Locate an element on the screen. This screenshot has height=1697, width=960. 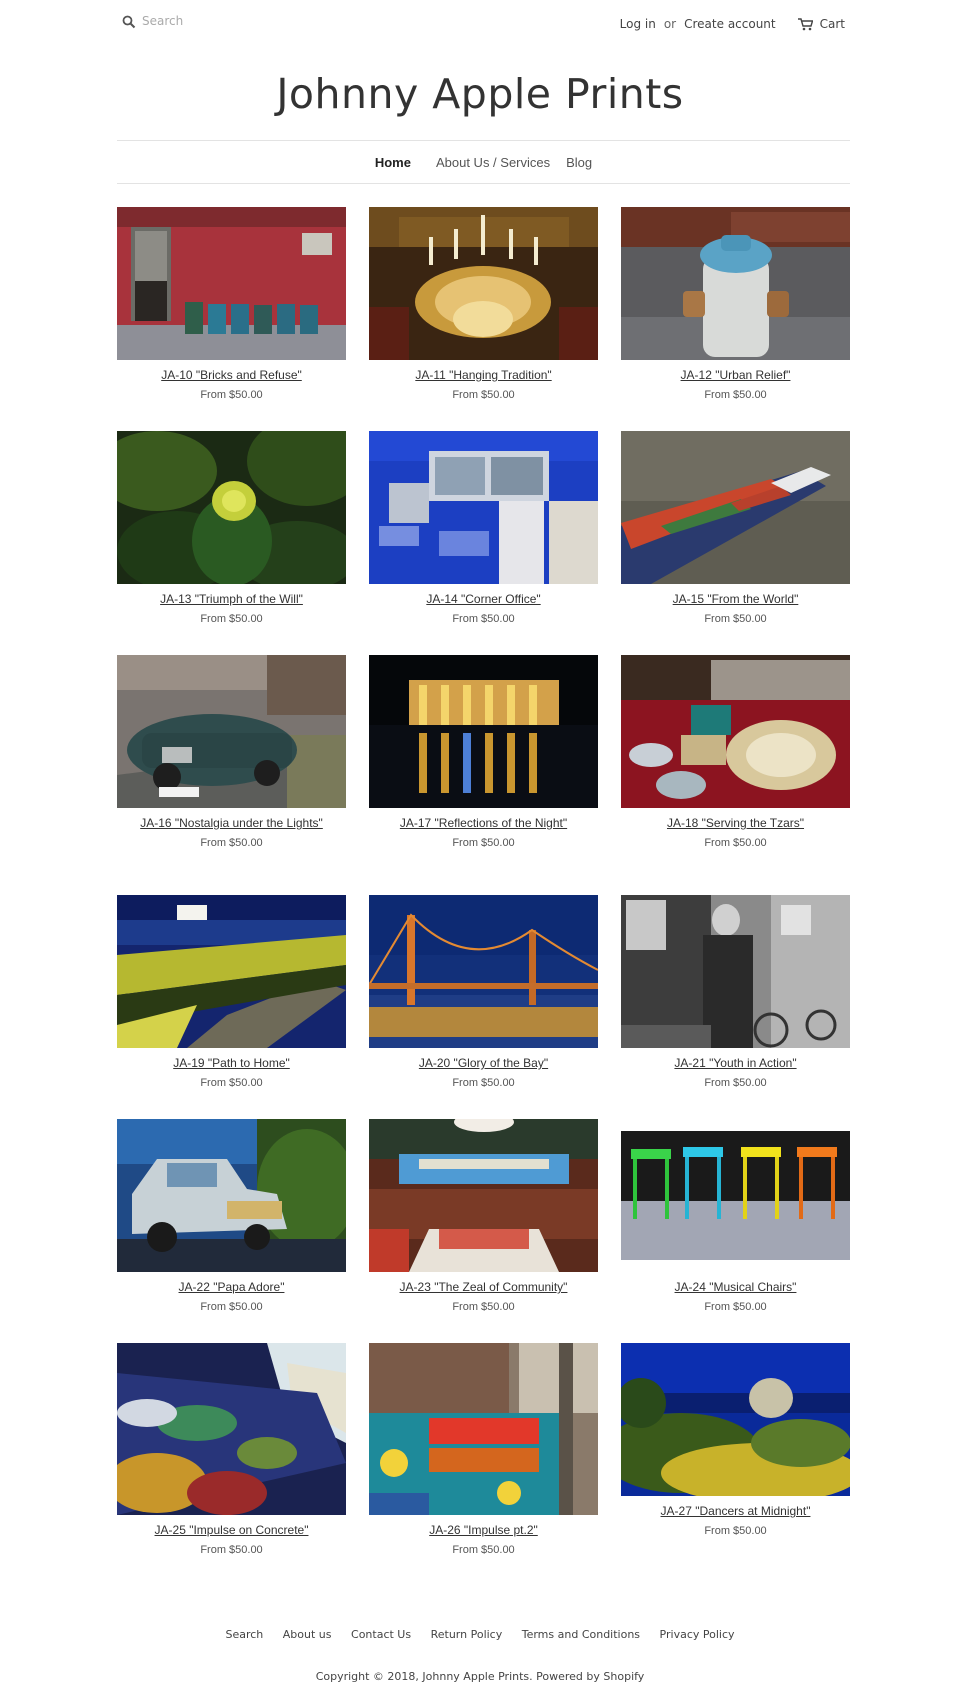
product-title: JA-18 "Serving the Tzars" is located at coordinates (735, 823).